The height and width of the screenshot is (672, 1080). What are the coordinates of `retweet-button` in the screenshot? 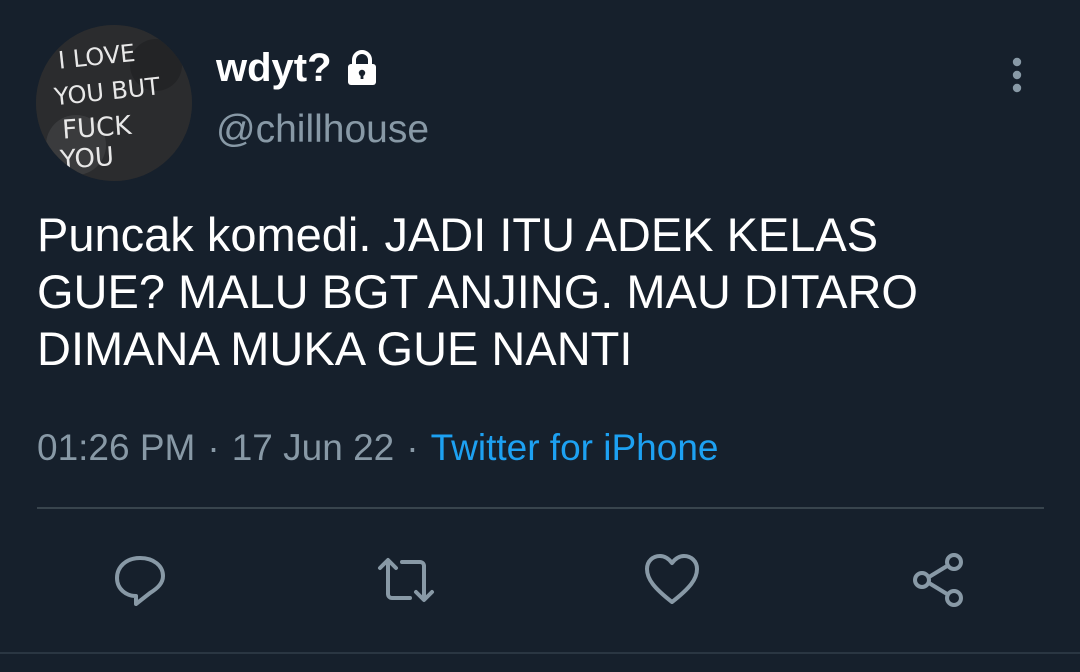 It's located at (406, 580).